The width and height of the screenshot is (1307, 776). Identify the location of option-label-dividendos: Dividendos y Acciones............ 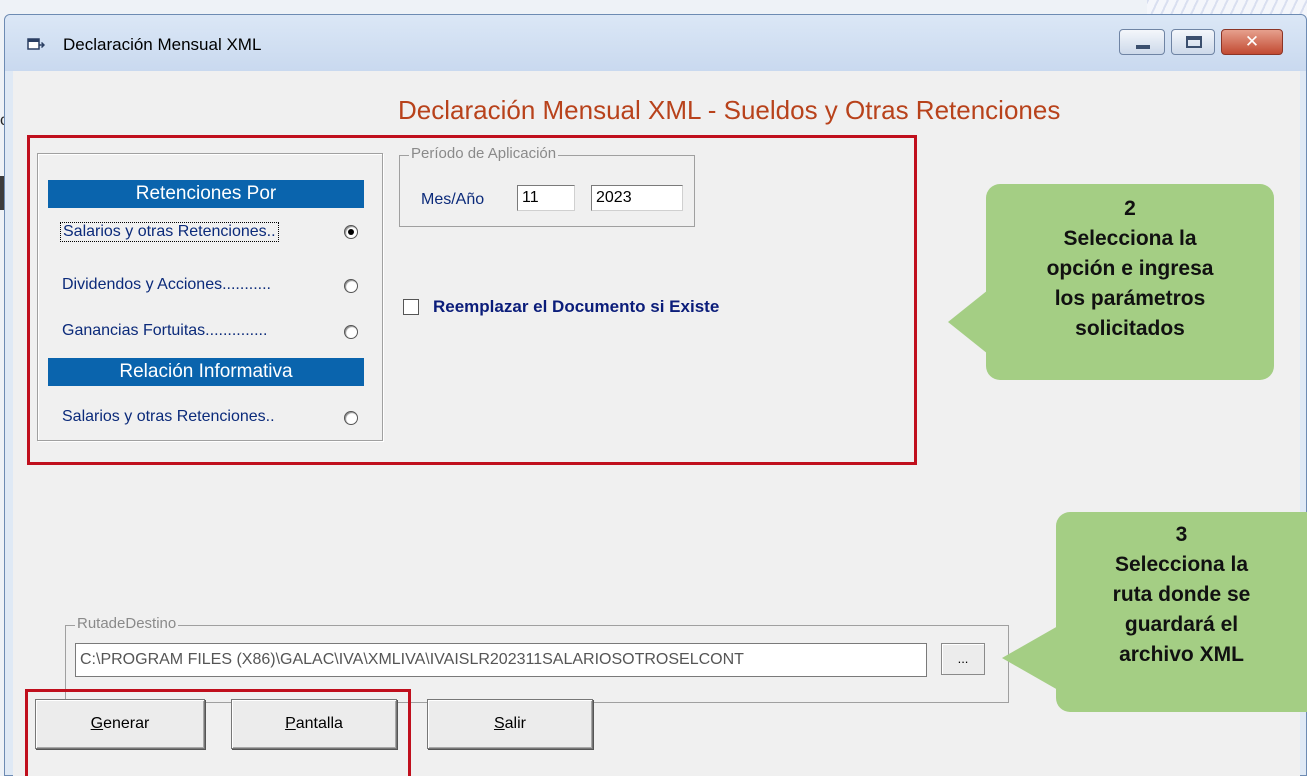
(166, 285).